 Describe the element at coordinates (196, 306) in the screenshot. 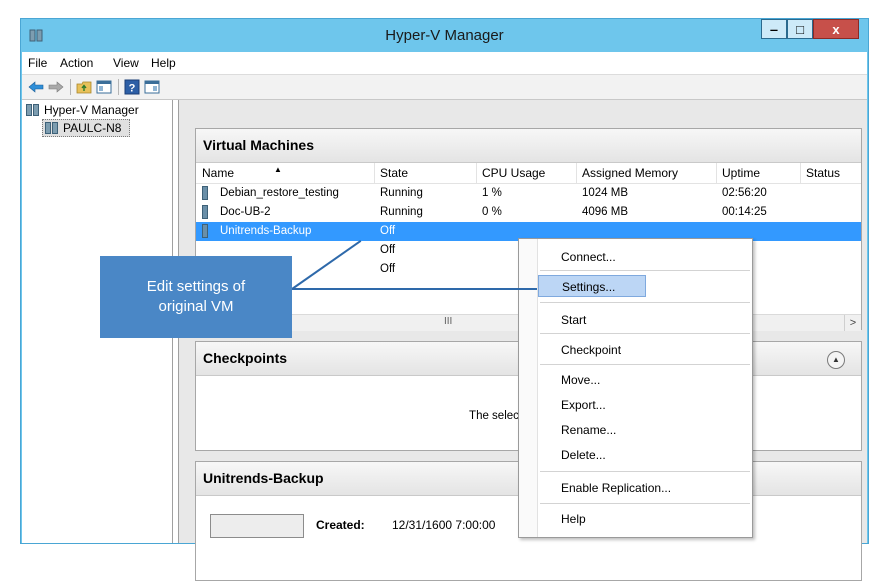

I see `callout-line-2: original VM` at that location.